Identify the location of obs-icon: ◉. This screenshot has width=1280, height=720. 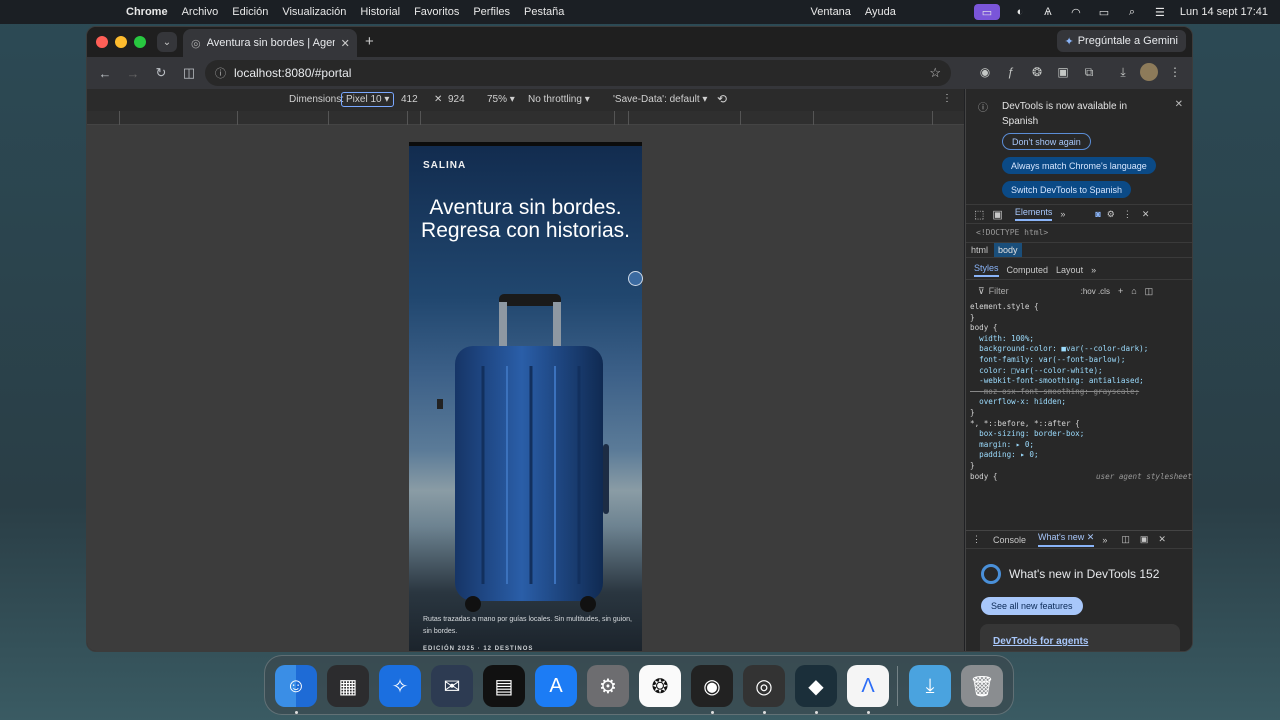
(712, 686).